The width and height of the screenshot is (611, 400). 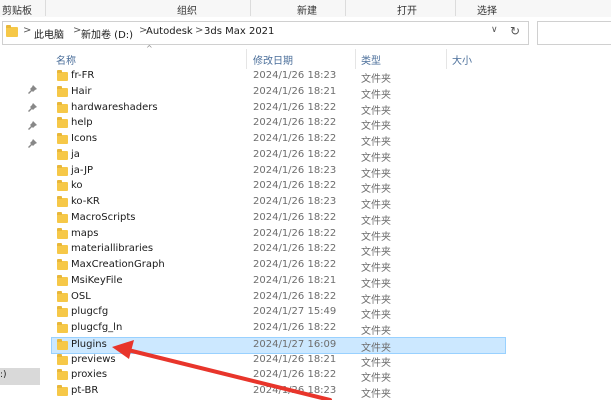 I want to click on breadcrumb-drive-d: 新加卷 (D:), so click(x=107, y=33).